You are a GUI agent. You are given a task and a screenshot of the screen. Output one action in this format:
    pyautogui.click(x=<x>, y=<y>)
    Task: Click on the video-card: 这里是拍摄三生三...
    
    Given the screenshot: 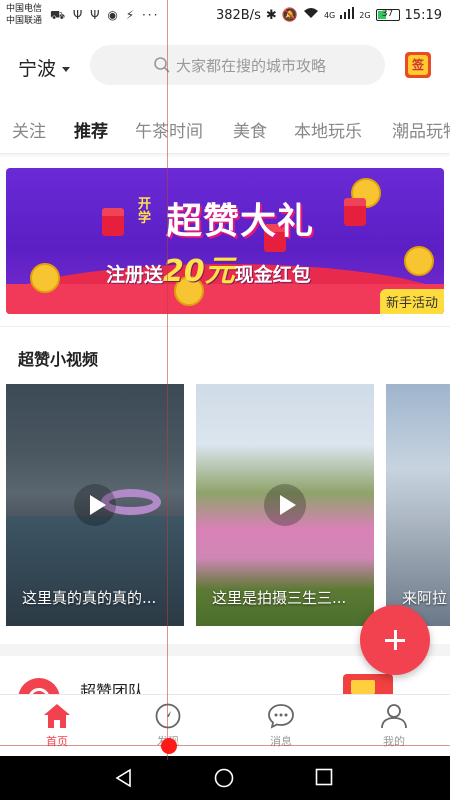 What is the action you would take?
    pyautogui.click(x=285, y=505)
    